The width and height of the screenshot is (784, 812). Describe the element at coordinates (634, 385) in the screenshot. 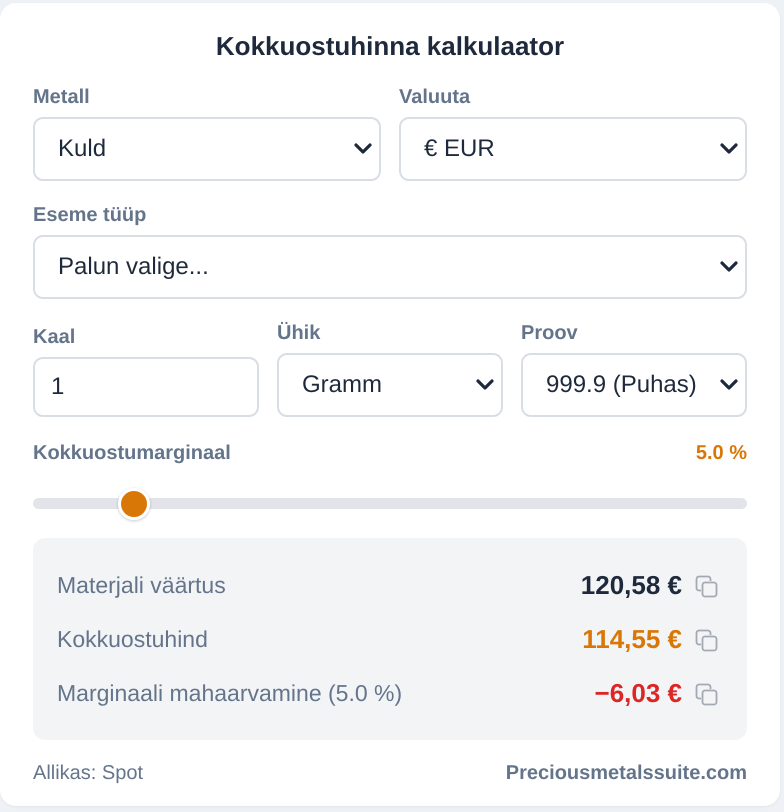

I see `dropdown-select: 999.9 (Puhas)` at that location.